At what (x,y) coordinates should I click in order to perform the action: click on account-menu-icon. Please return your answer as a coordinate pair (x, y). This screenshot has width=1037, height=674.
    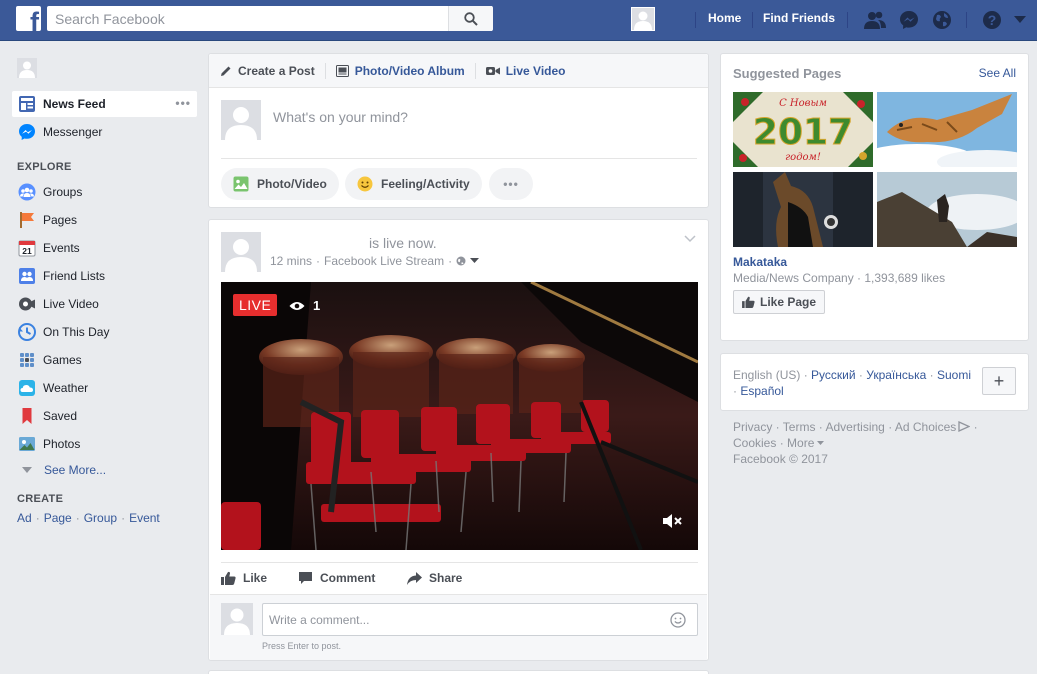
    Looking at the image, I should click on (1020, 20).